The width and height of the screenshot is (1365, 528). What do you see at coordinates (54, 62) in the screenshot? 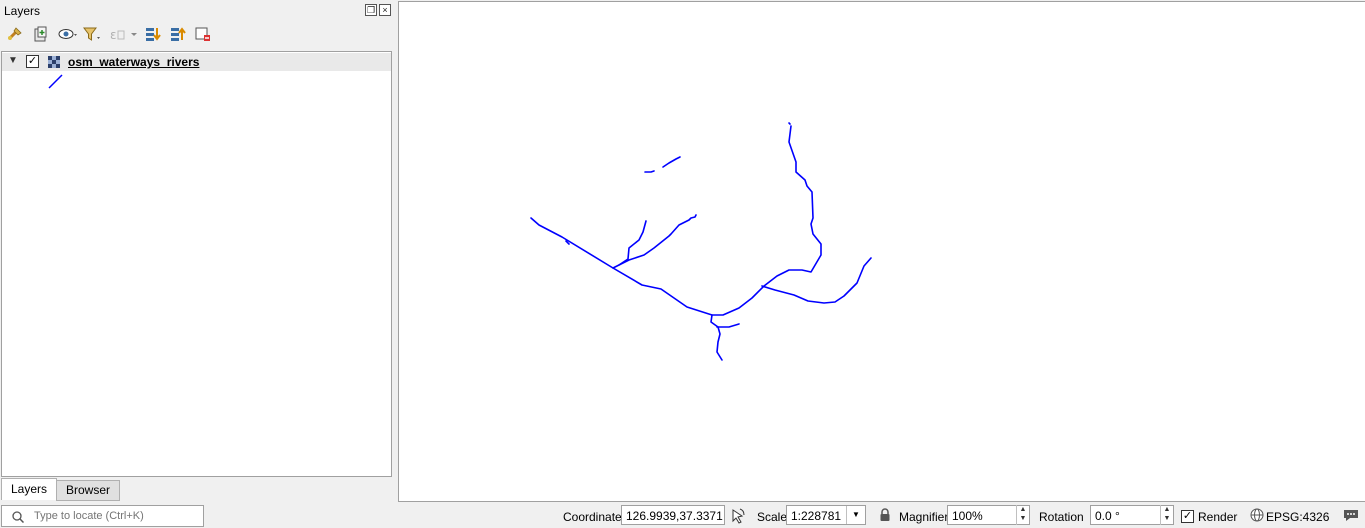
I see `line-layer-icon` at bounding box center [54, 62].